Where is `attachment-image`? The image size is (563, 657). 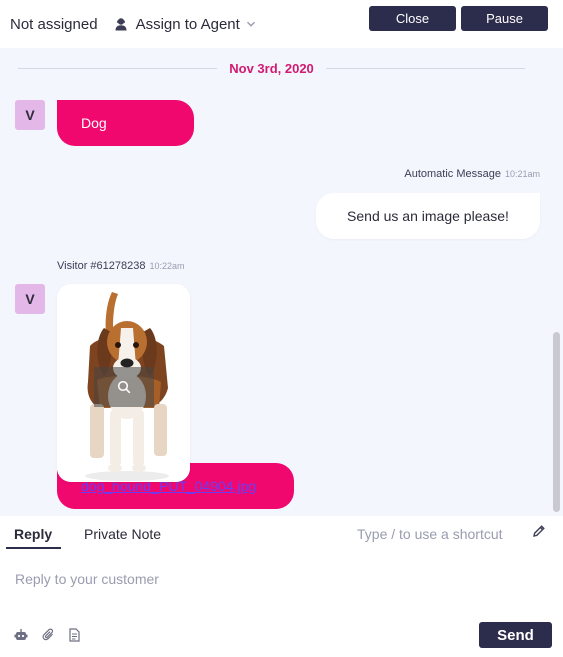
attachment-image is located at coordinates (123, 383).